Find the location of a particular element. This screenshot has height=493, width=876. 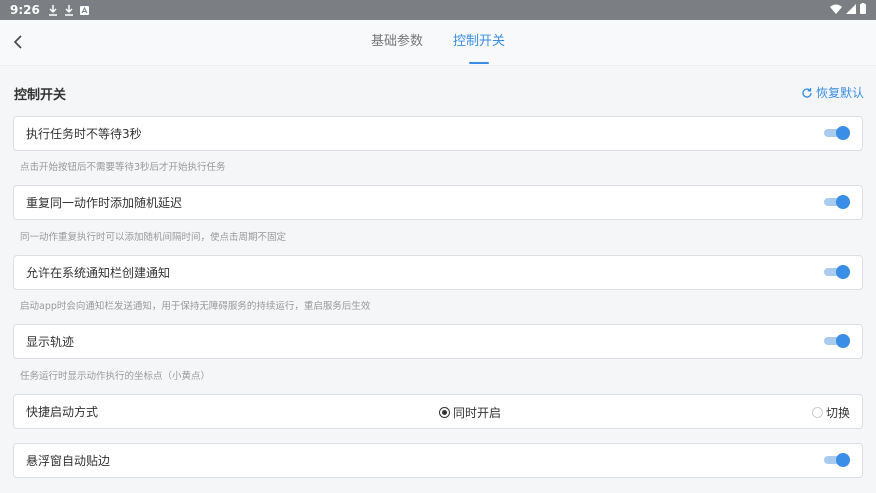

setting-no-wait-3s: 执行任务时不等待3秒 is located at coordinates (438, 133).